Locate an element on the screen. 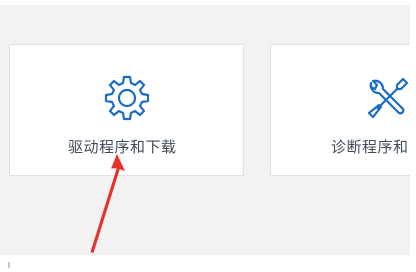  left-tick is located at coordinates (9, 265).